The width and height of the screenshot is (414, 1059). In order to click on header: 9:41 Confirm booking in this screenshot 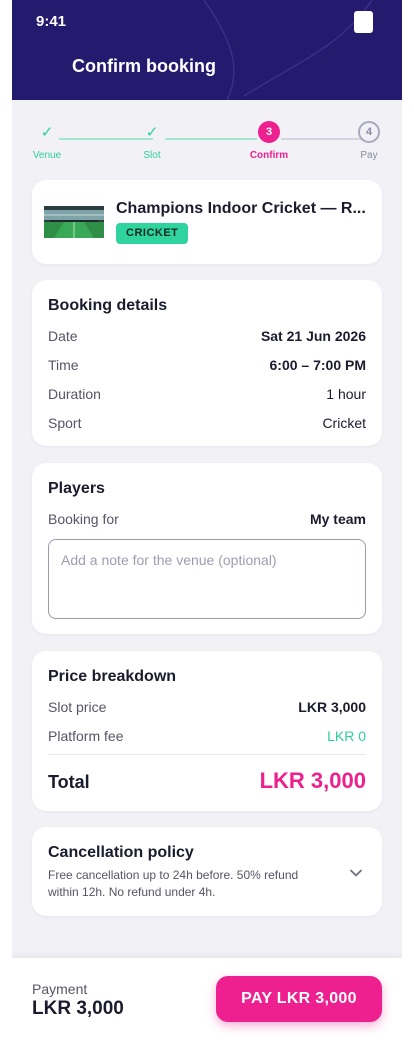, I will do `click(207, 50)`.